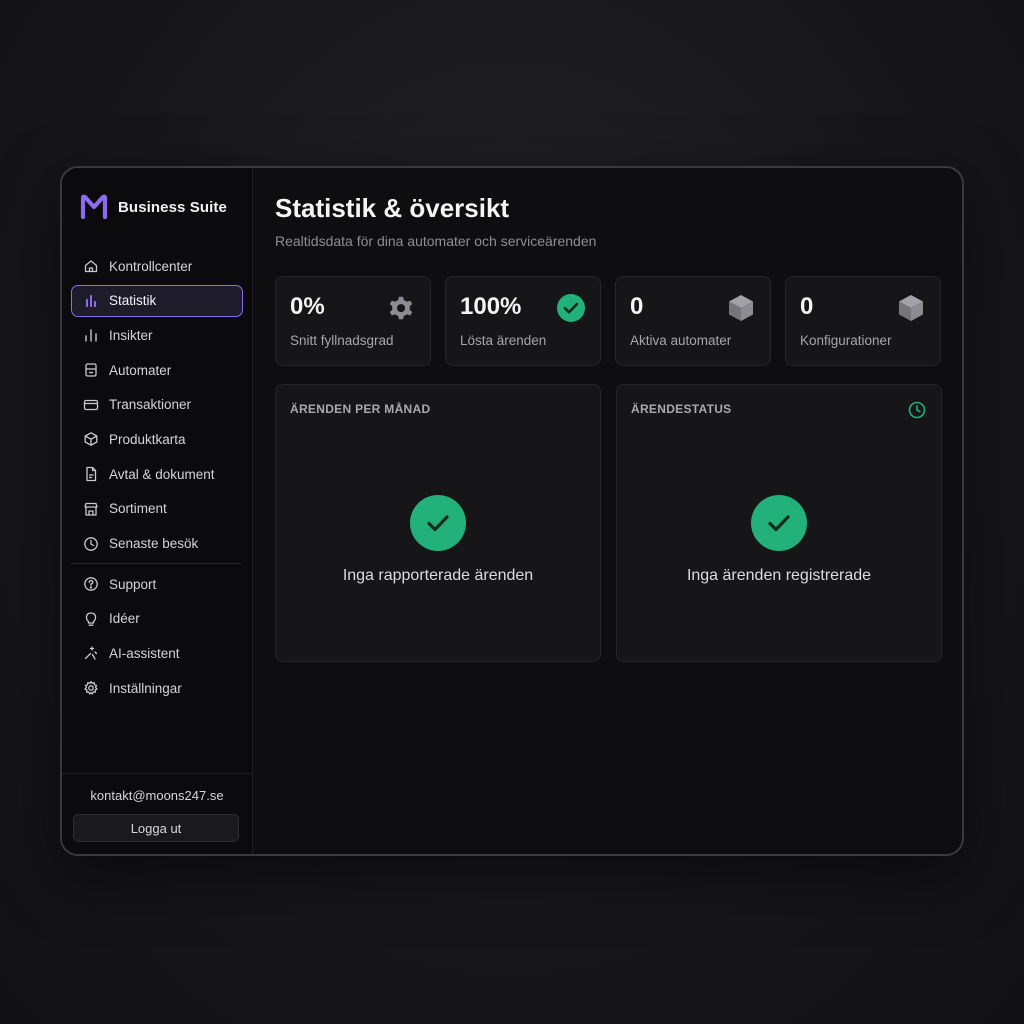 This screenshot has height=1024, width=1024. Describe the element at coordinates (154, 543) in the screenshot. I see `sidebar-item-label: Senaste besök` at that location.